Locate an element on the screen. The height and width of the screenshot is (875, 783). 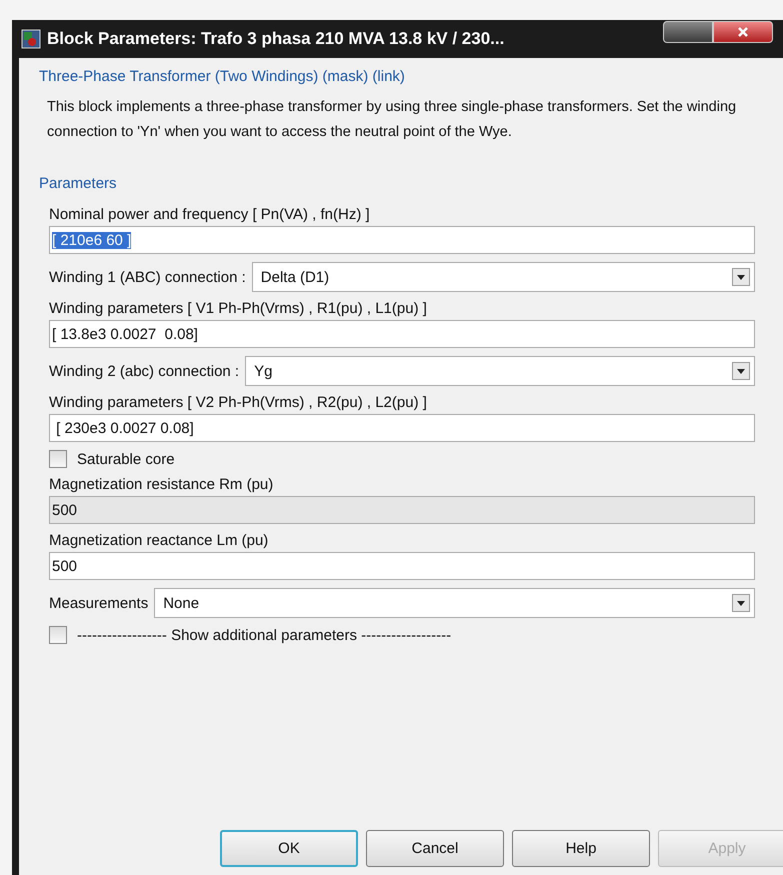
input-field: 500 is located at coordinates (402, 566).